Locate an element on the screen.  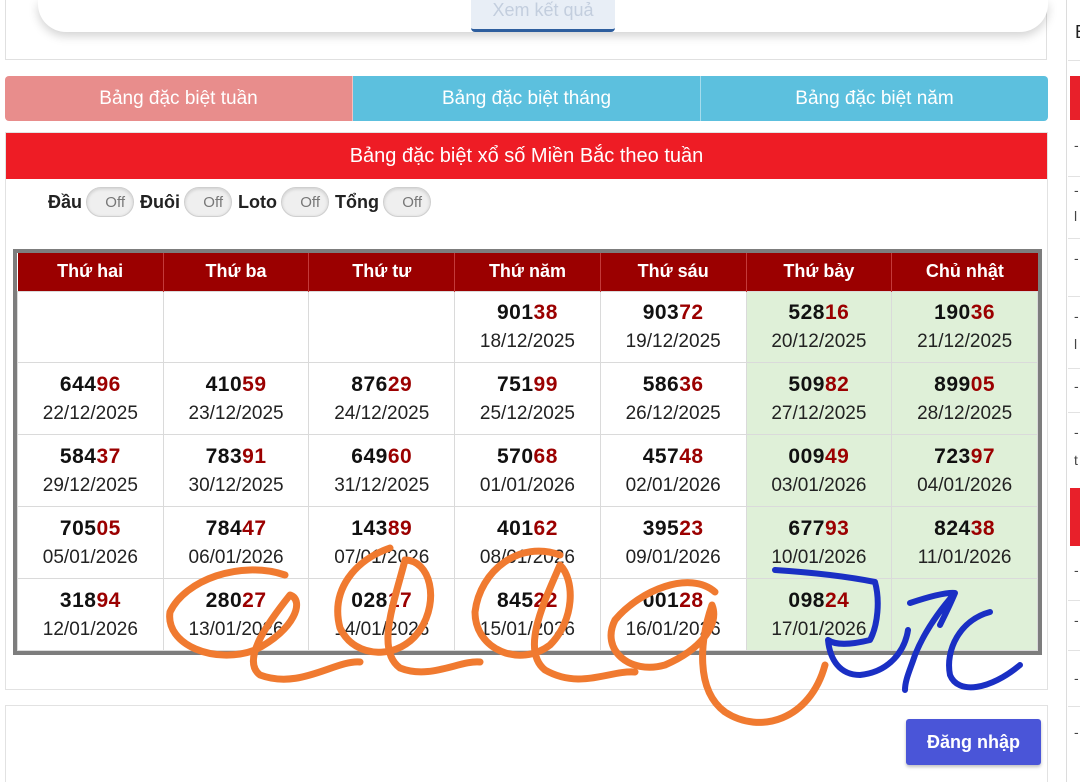
result-cell: 50982 27/12/2025 is located at coordinates (819, 399).